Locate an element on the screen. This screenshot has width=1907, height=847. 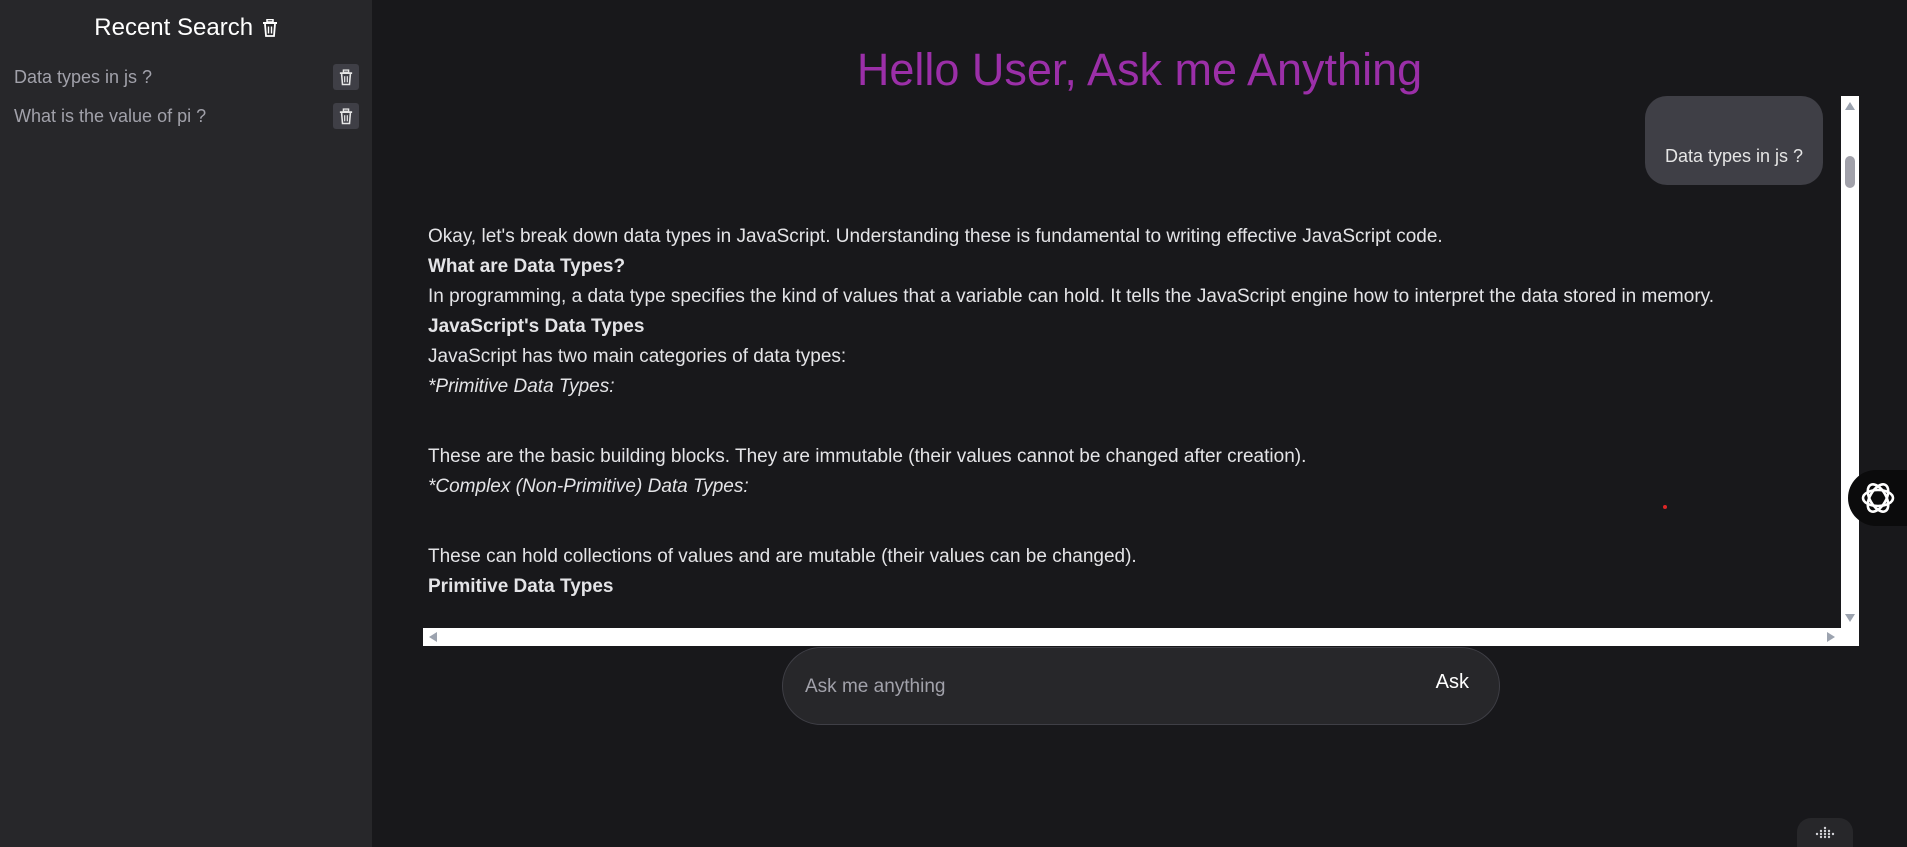
scroll-left-arrow-icon is located at coordinates (433, 637).